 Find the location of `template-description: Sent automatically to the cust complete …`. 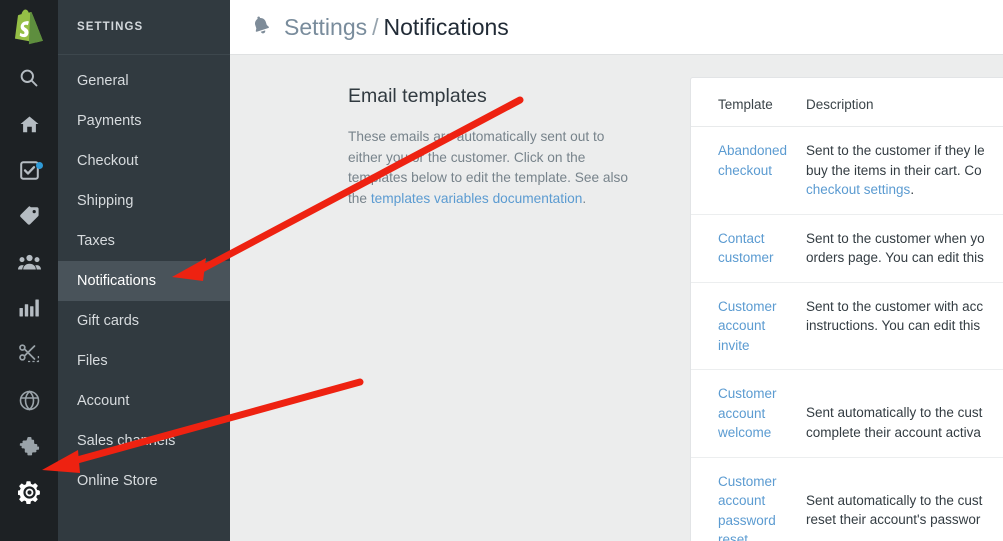

template-description: Sent automatically to the cust complete … is located at coordinates (904, 413).